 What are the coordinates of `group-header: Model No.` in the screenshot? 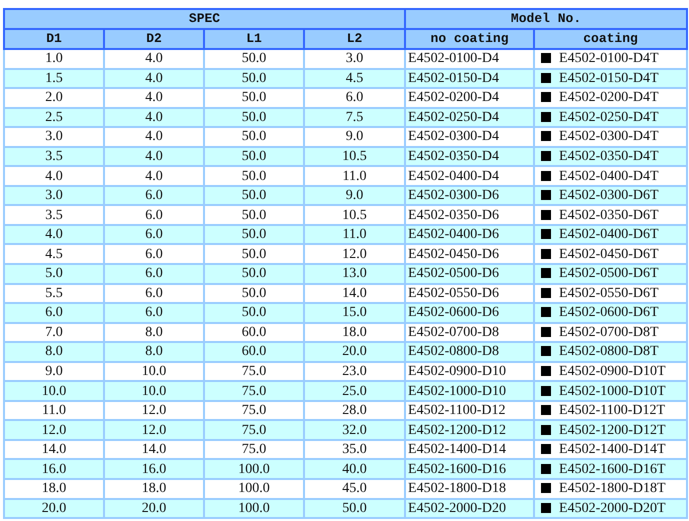 It's located at (546, 19).